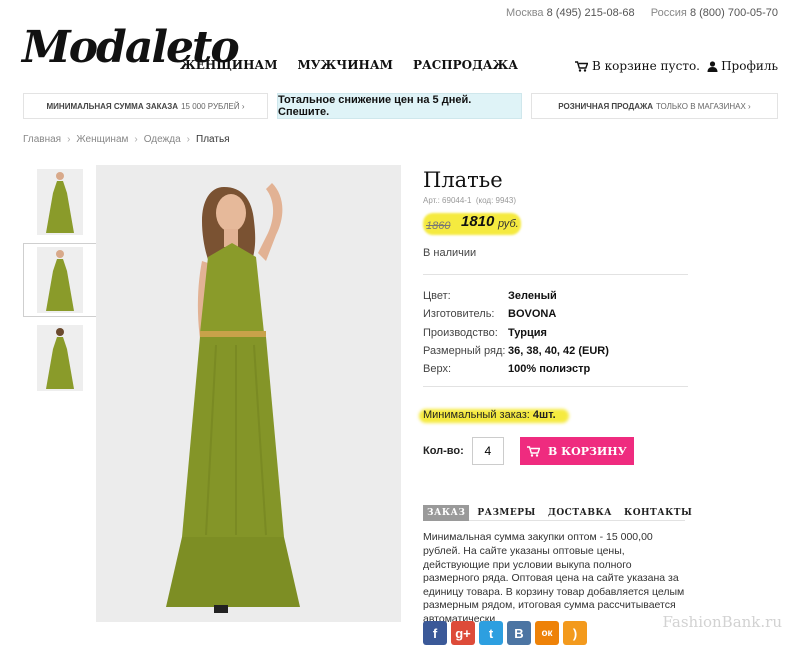 The image size is (800, 646). I want to click on spec-value: 100% полиэстр, so click(549, 369).